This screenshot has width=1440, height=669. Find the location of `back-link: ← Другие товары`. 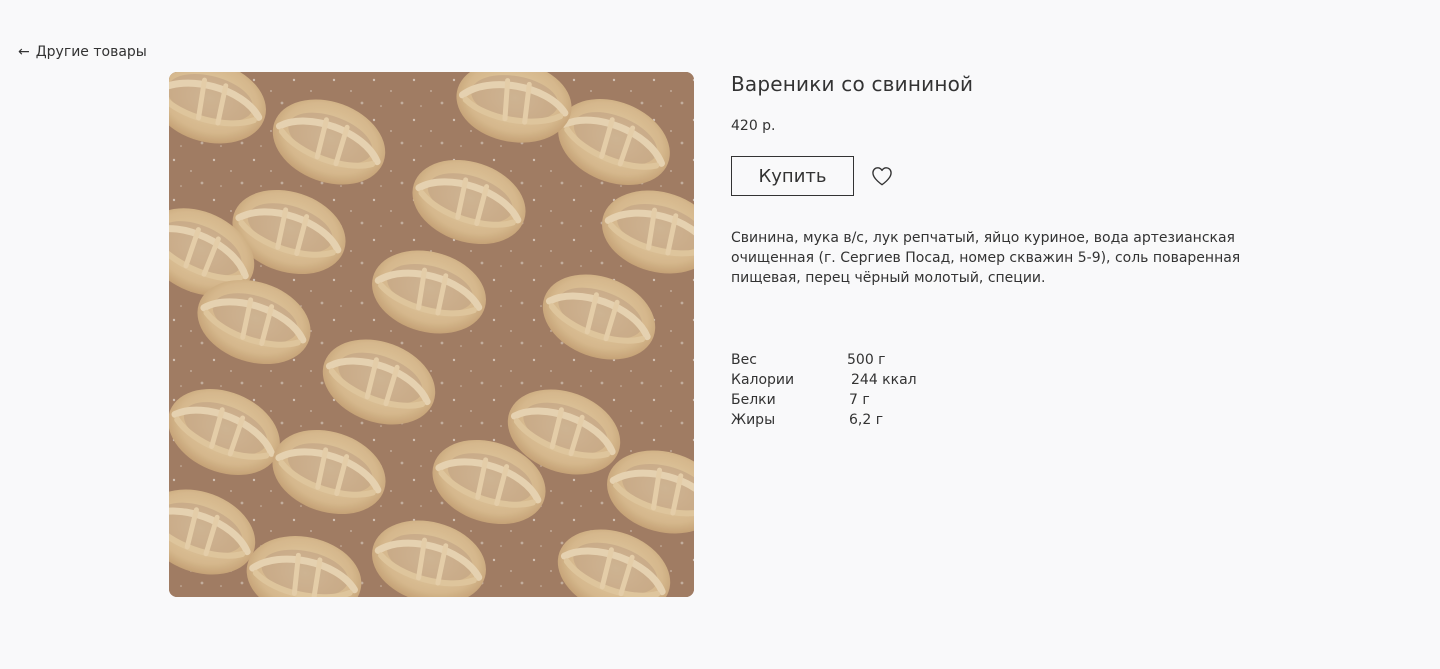

back-link: ← Другие товары is located at coordinates (82, 52).